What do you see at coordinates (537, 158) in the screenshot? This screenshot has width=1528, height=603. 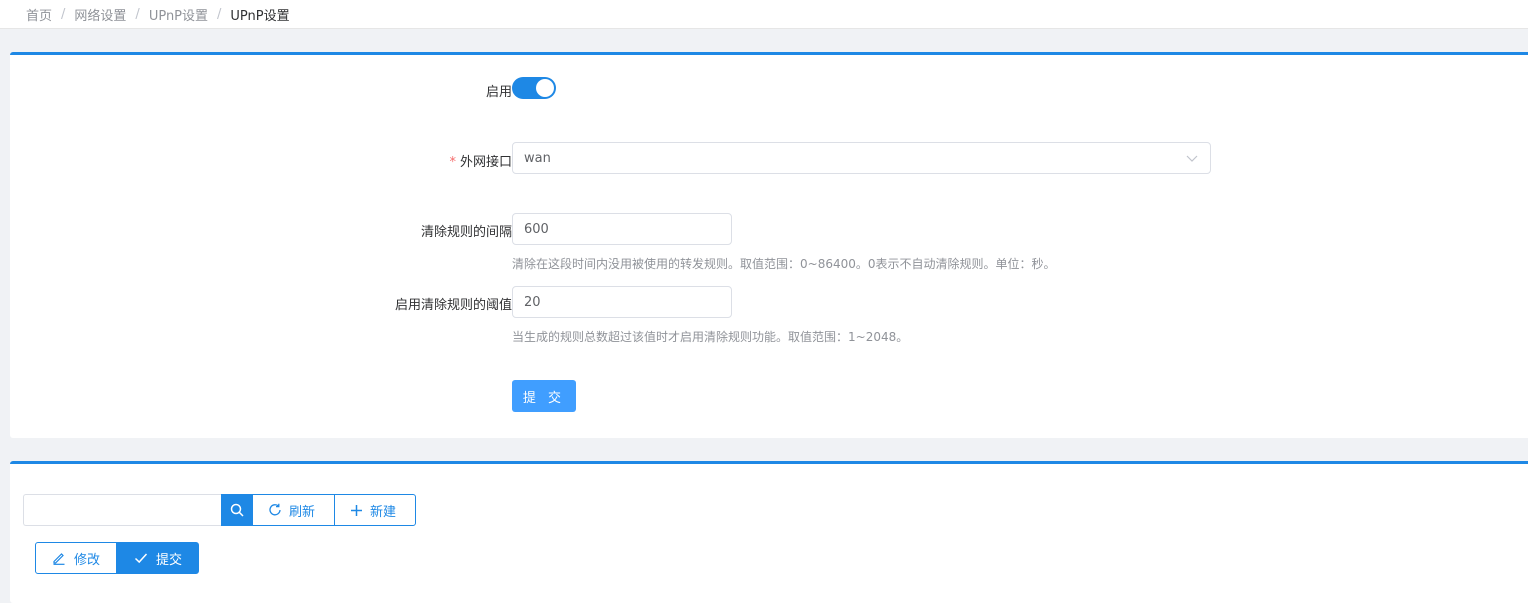 I see `wan-select-value: wan` at bounding box center [537, 158].